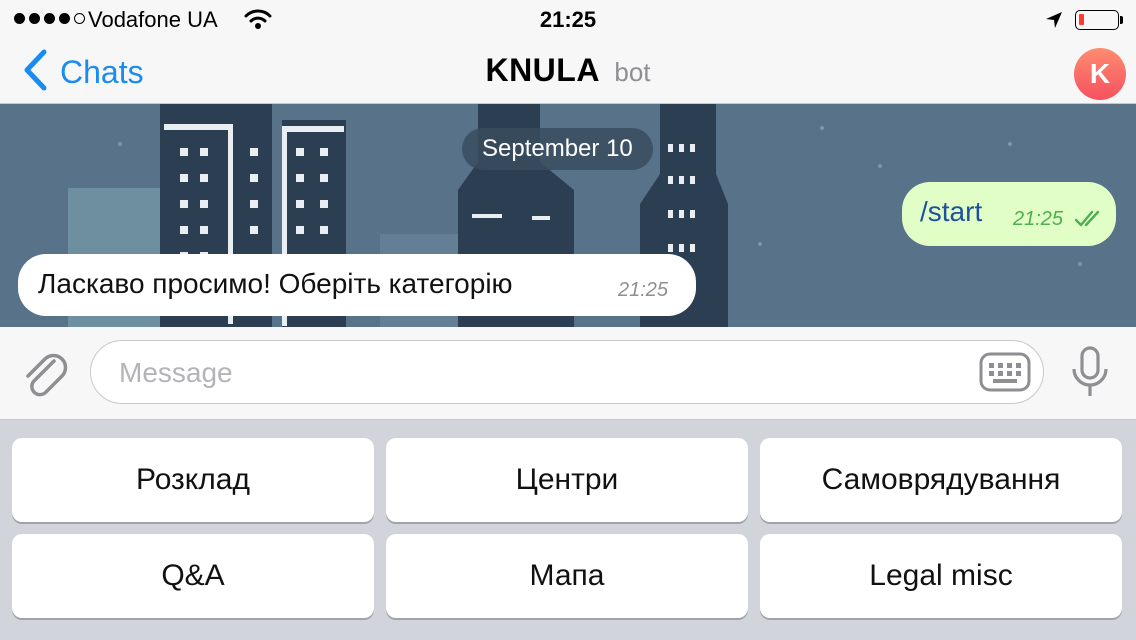  What do you see at coordinates (941, 480) in the screenshot?
I see `keyboard-button-self-government: Самоврядування` at bounding box center [941, 480].